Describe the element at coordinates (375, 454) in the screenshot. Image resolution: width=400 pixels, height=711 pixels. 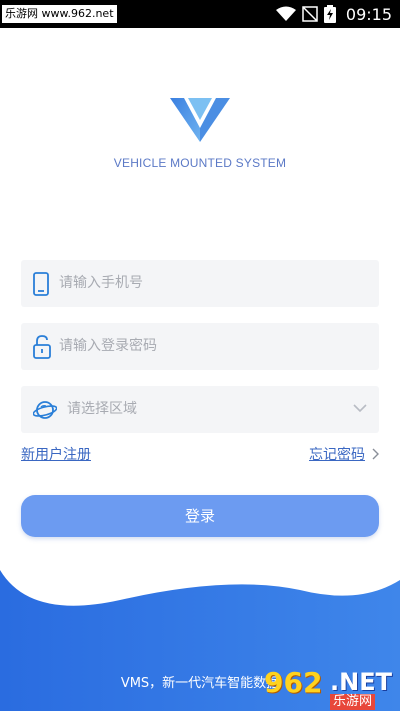
I see `chevron-right-icon` at that location.